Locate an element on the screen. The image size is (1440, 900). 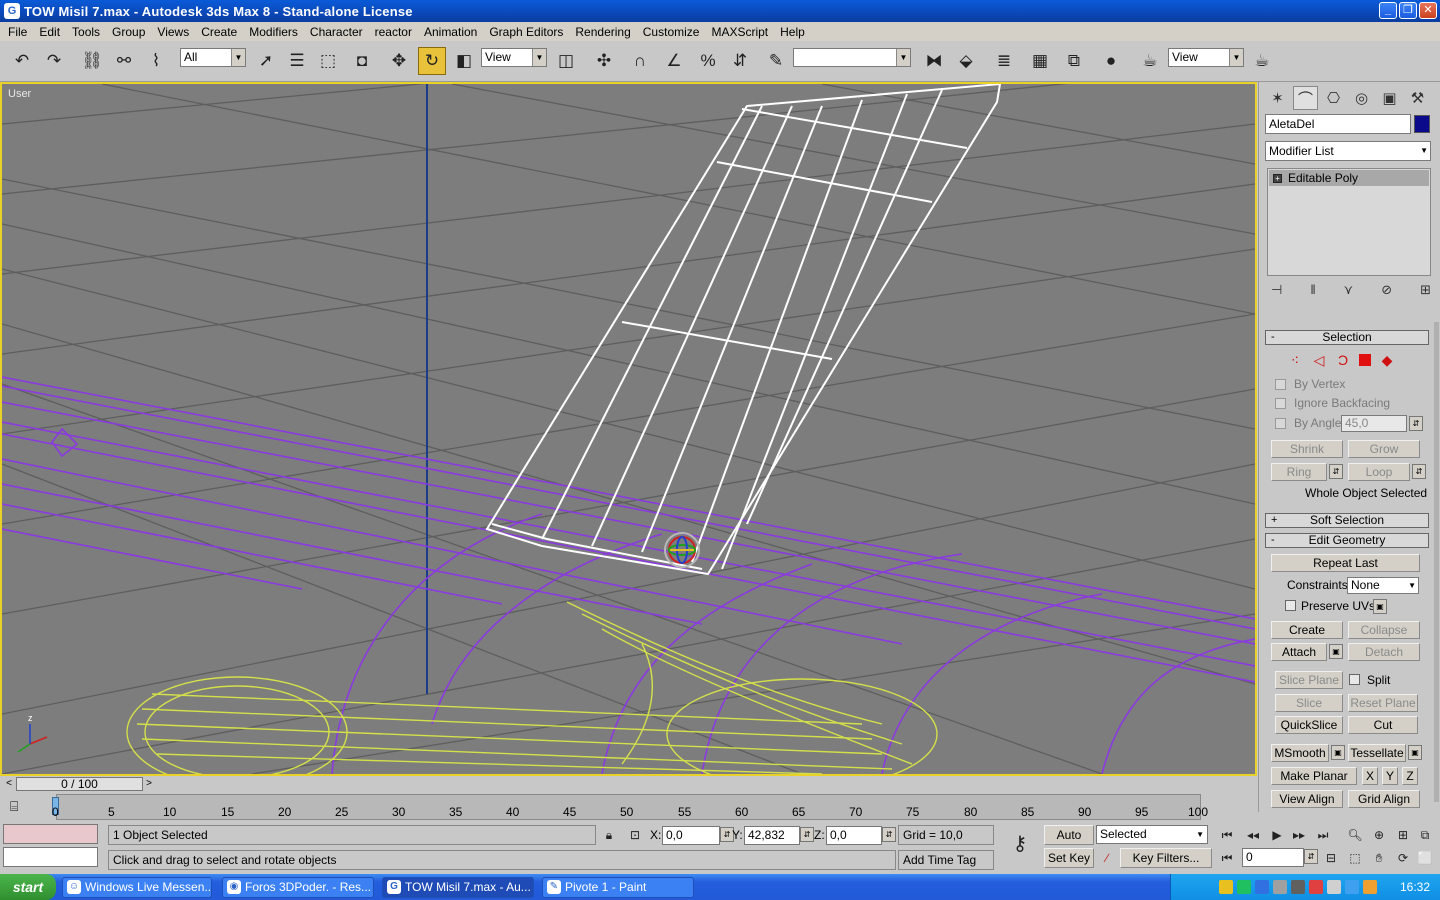
panel-scrollbar is located at coordinates (1436, 562).